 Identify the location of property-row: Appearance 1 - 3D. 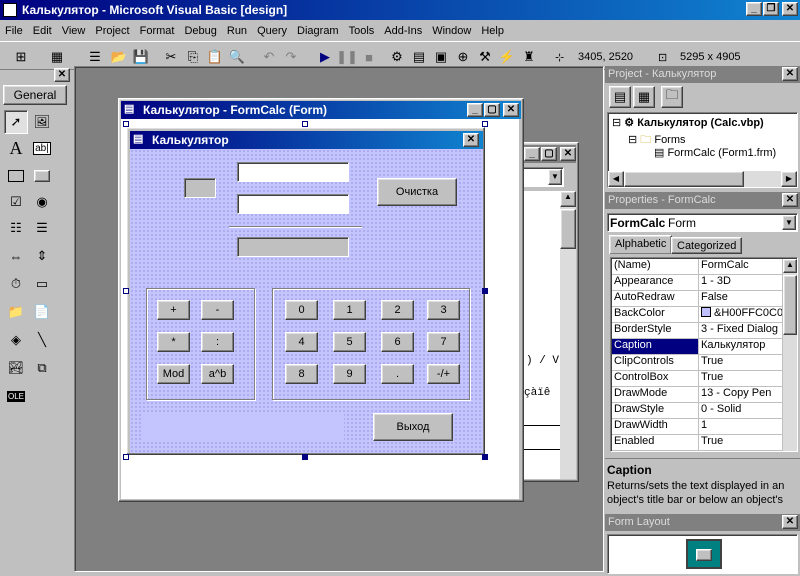
(697, 283).